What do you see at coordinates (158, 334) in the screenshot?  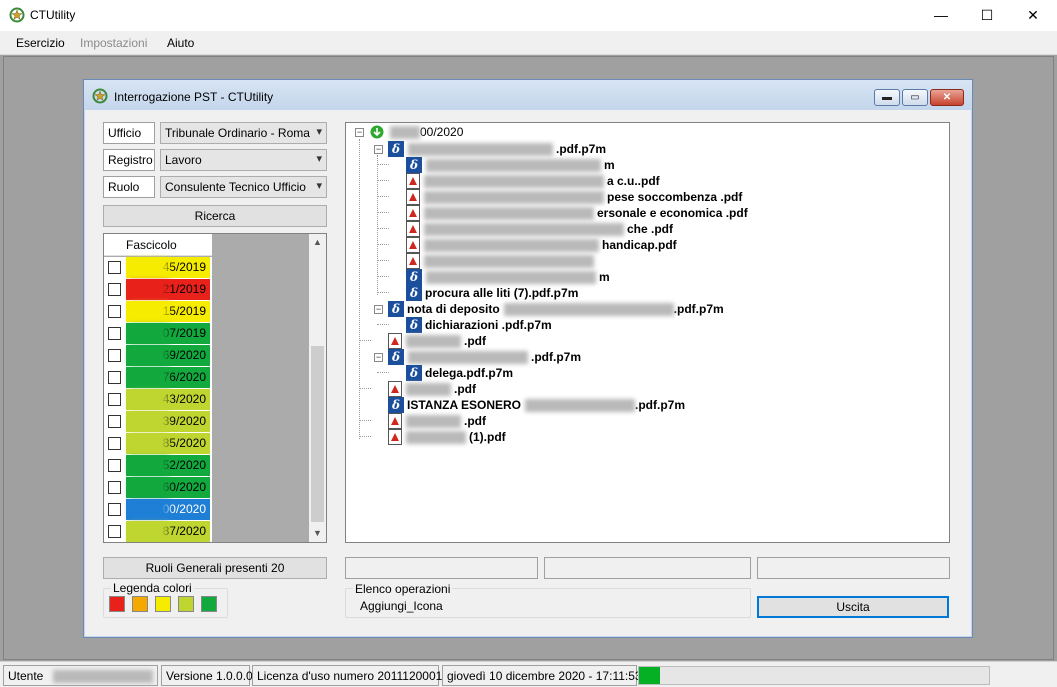 I see `table-row: 07/2019` at bounding box center [158, 334].